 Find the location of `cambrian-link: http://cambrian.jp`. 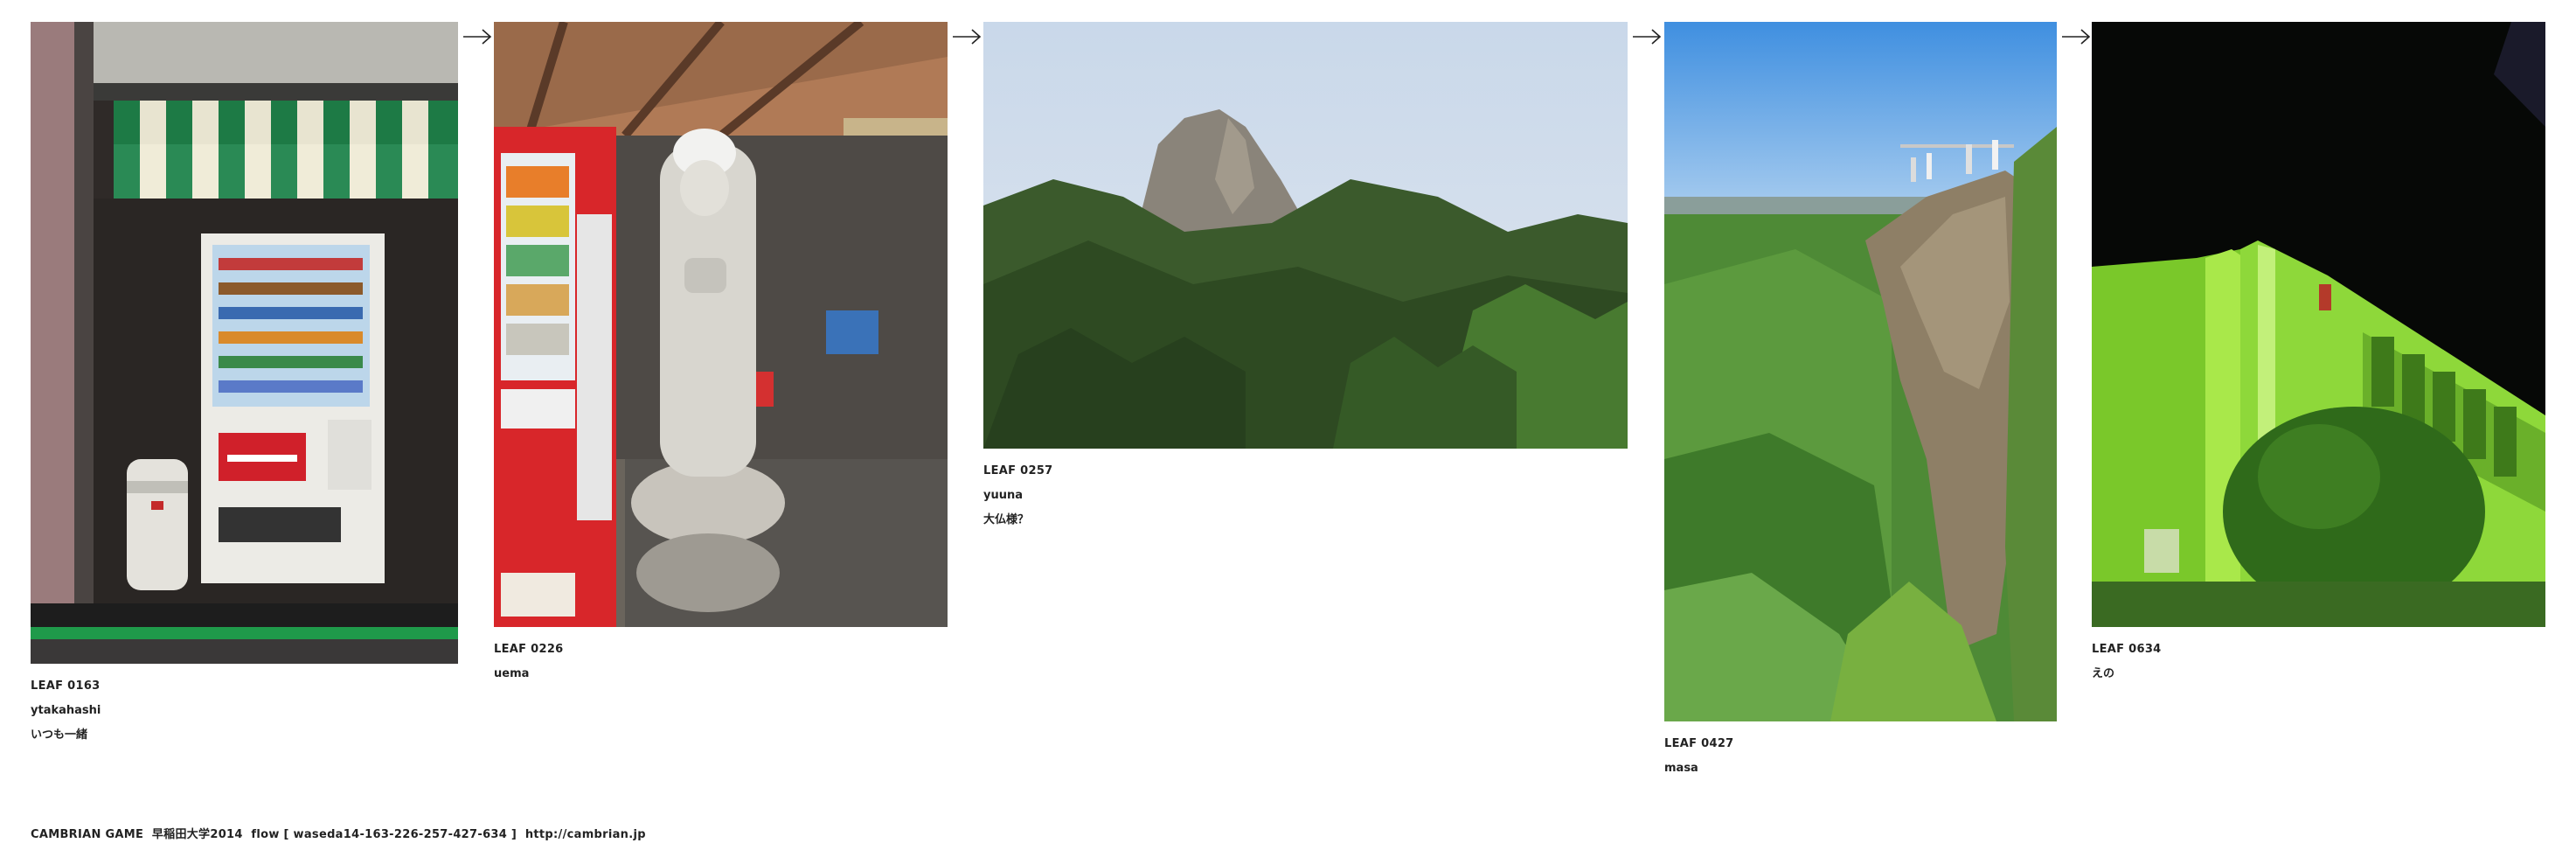

cambrian-link: http://cambrian.jp is located at coordinates (586, 834).